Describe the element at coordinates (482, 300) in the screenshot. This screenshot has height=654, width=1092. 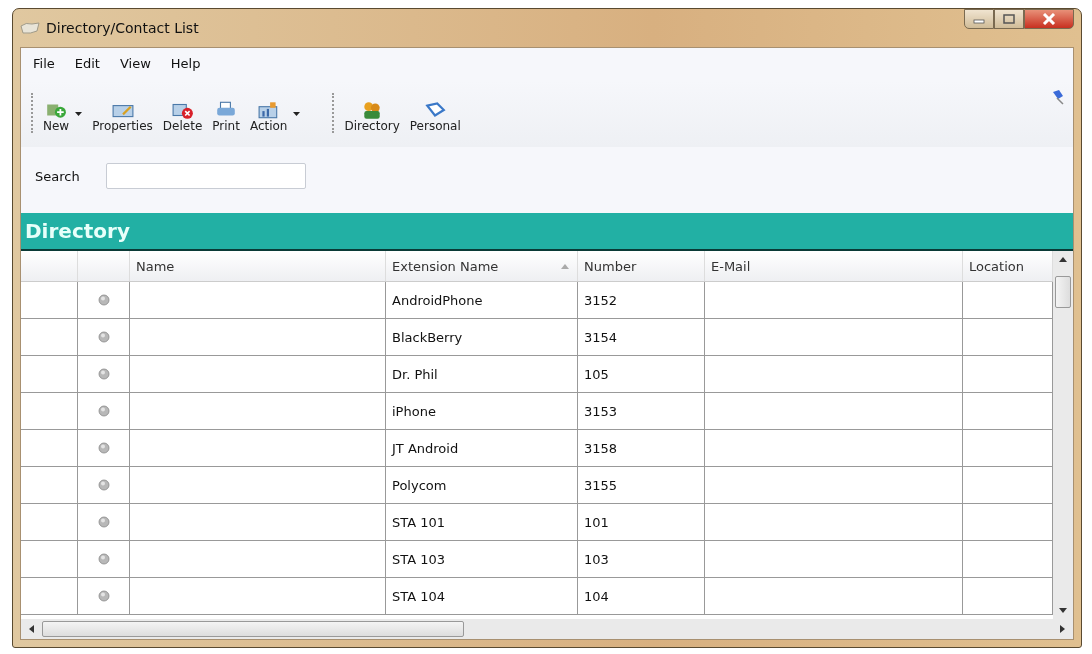
I see `table-cell: AndroidPhone` at that location.